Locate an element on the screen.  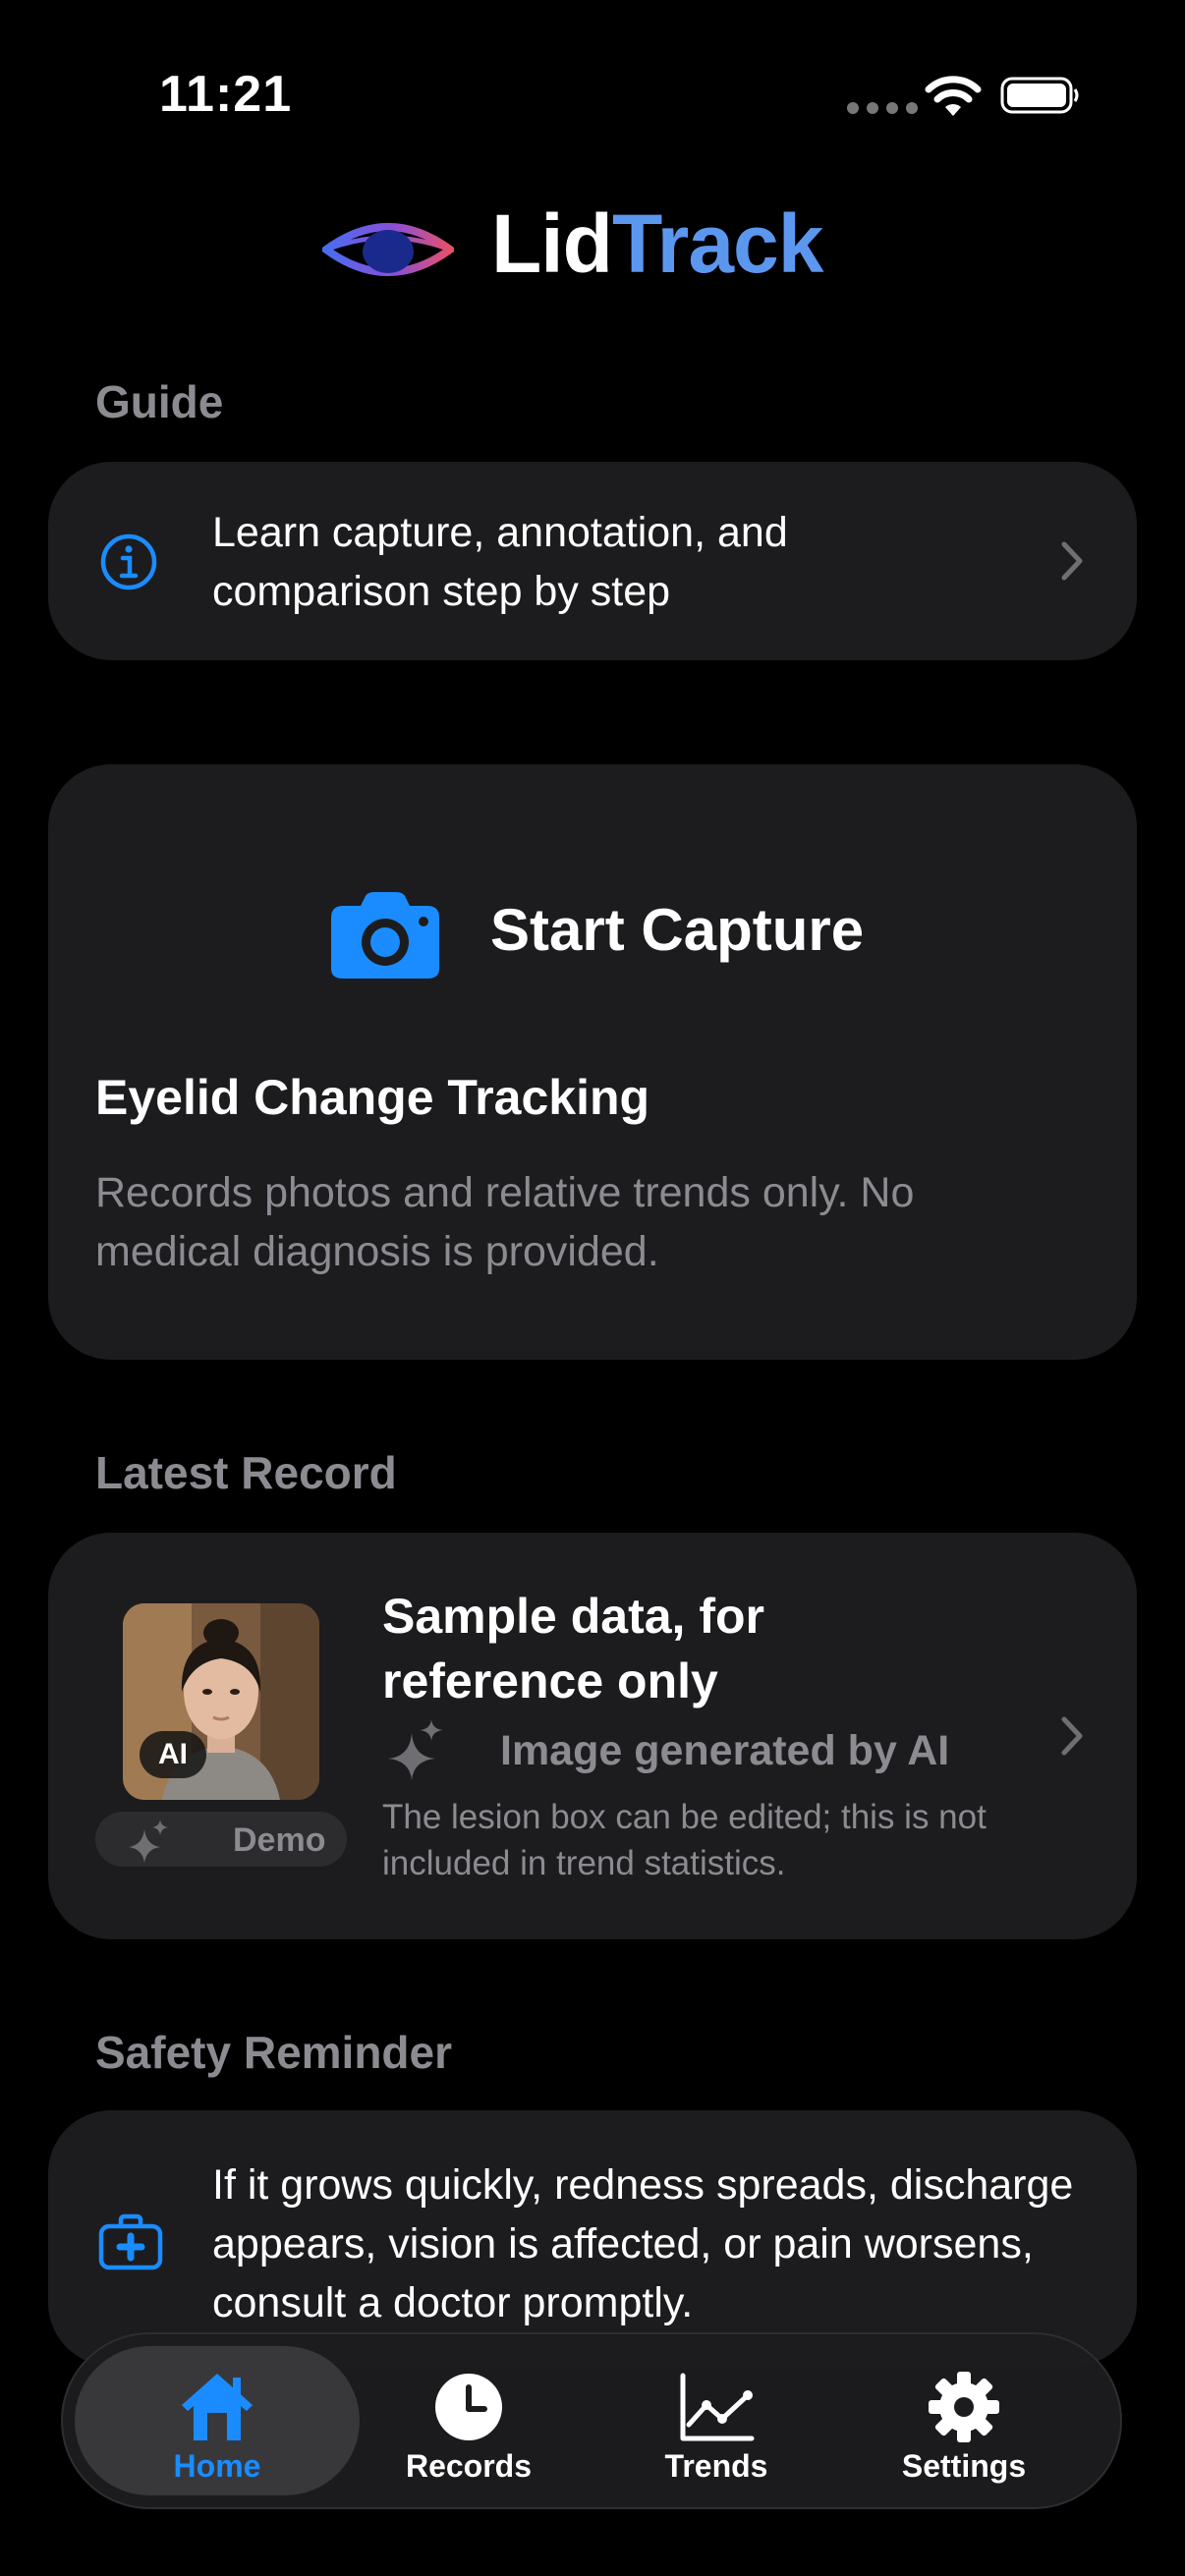
tab-home: Home is located at coordinates (217, 2420).